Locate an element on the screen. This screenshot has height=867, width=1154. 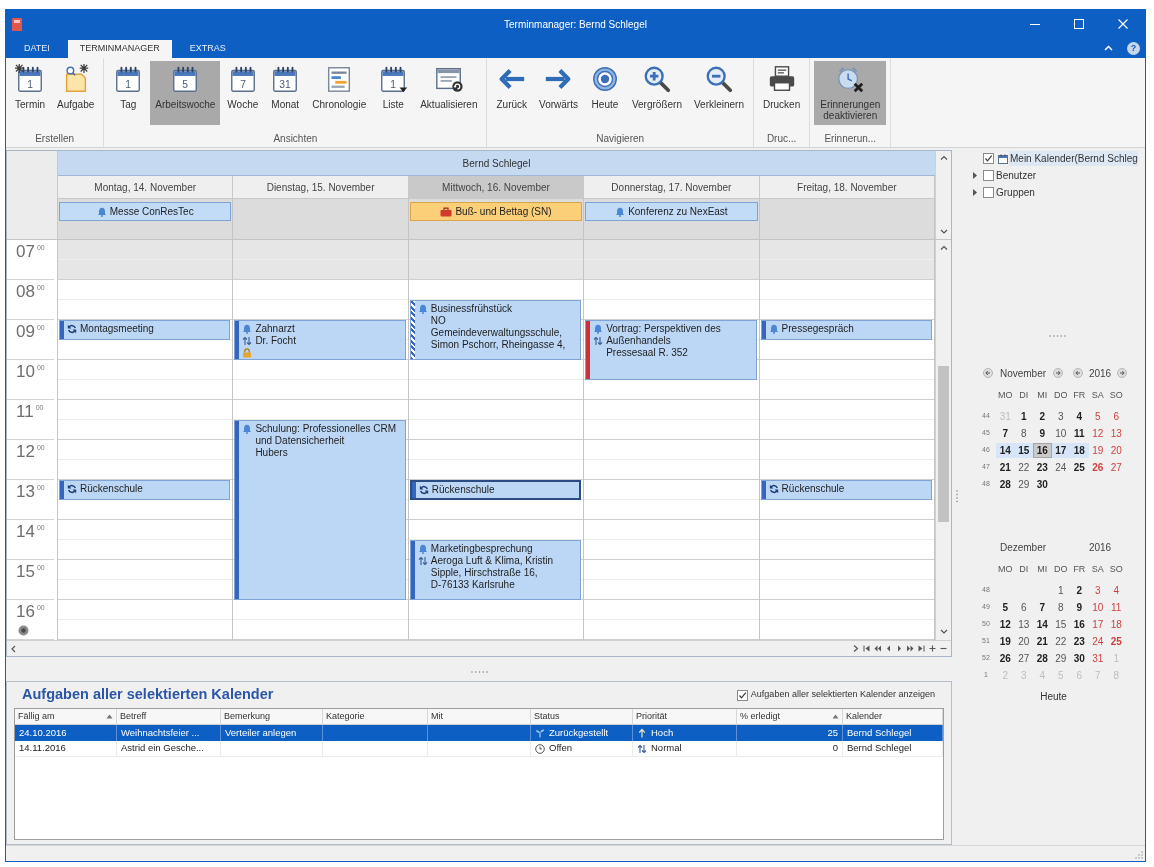
calendar-day: 27 is located at coordinates (1116, 467).